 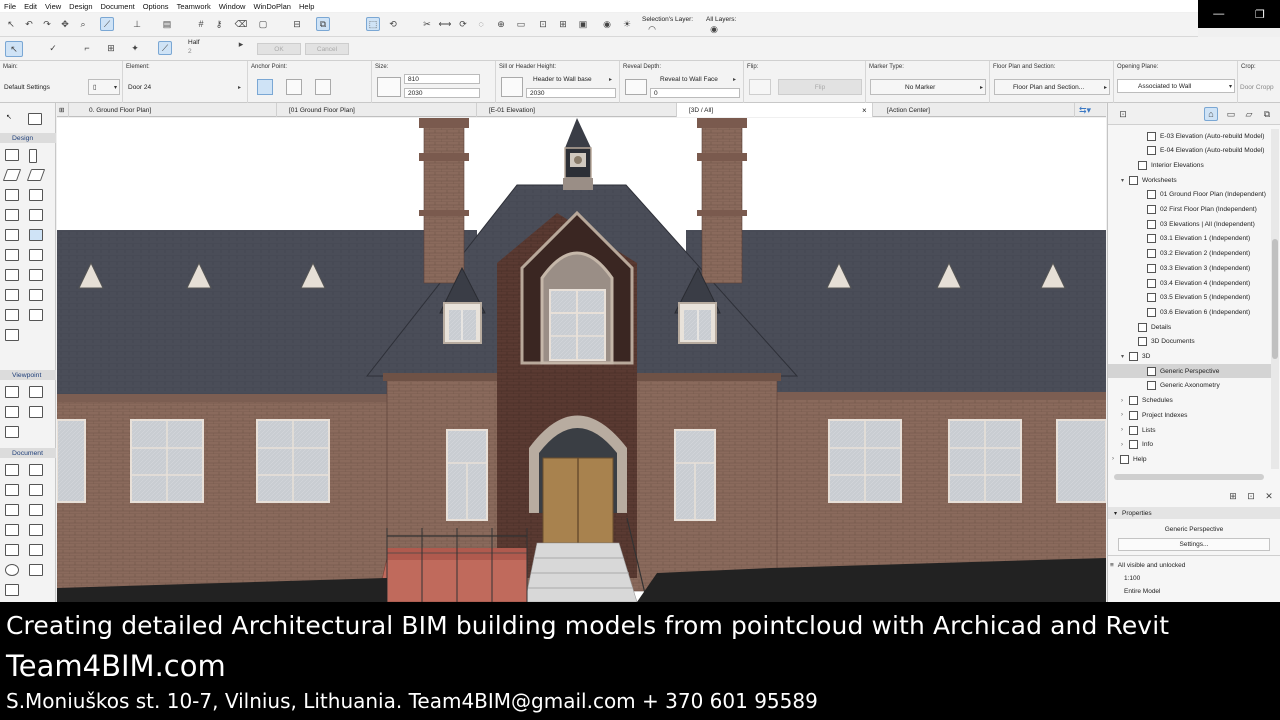 What do you see at coordinates (1190, 210) in the screenshot?
I see `navigator-item: 02 First Floor Plan (Independent)` at bounding box center [1190, 210].